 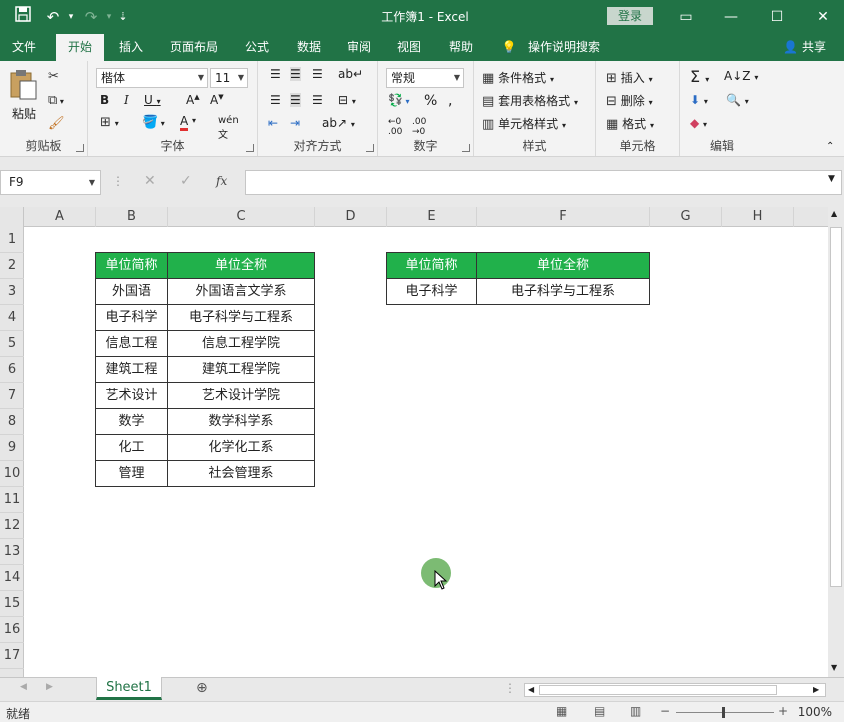 I want to click on zoom-in-icon: +, so click(x=783, y=711).